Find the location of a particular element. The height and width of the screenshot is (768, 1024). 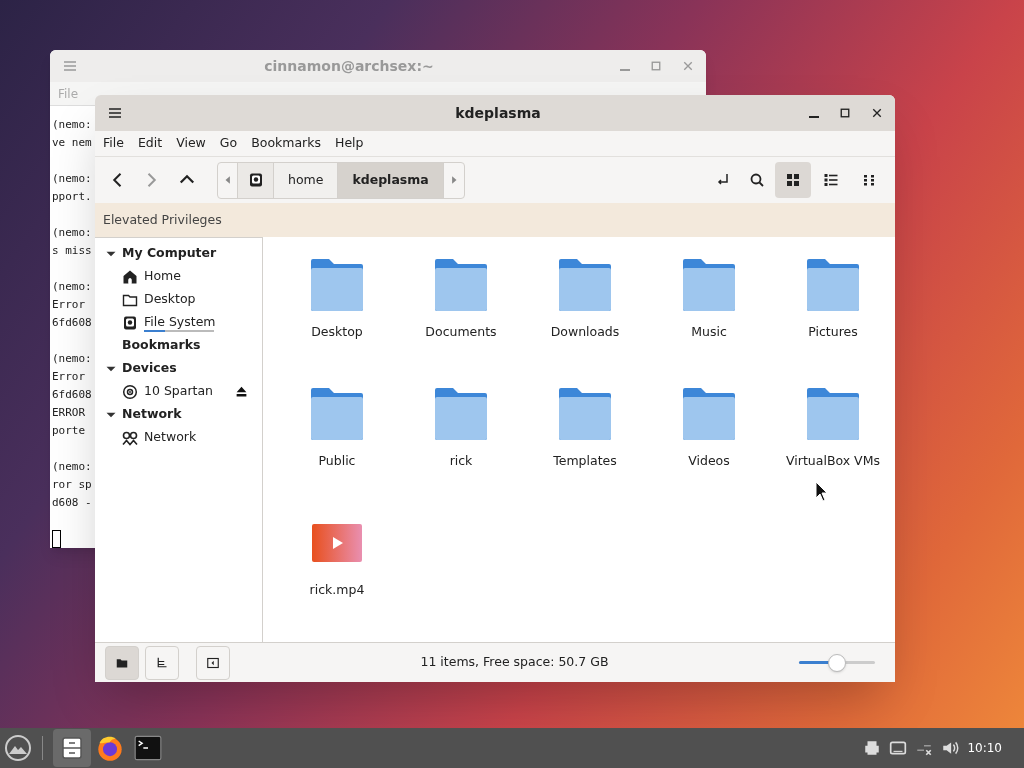

terminal-cursor is located at coordinates (56, 539).